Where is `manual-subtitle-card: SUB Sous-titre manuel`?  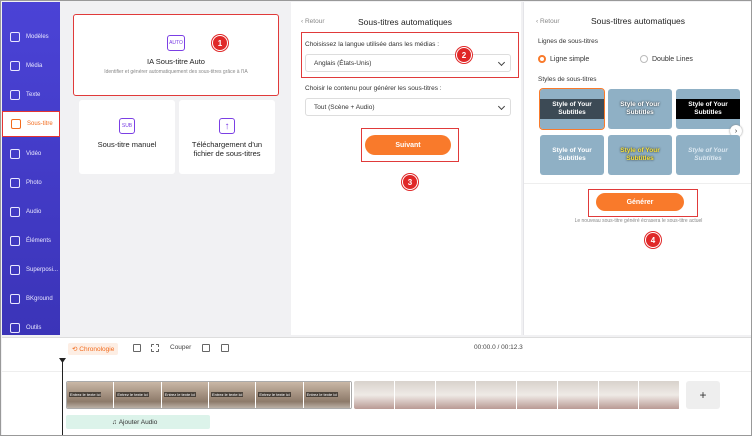 manual-subtitle-card: SUB Sous-titre manuel is located at coordinates (127, 137).